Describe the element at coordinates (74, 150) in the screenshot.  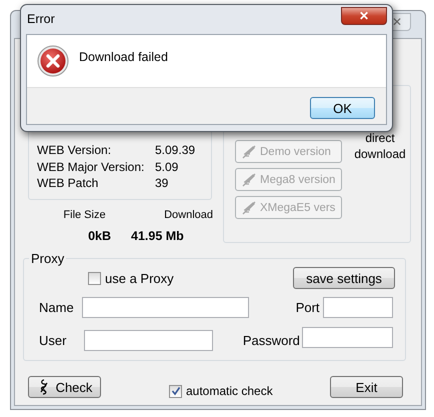
I see `info-label: WEB Version:` at that location.